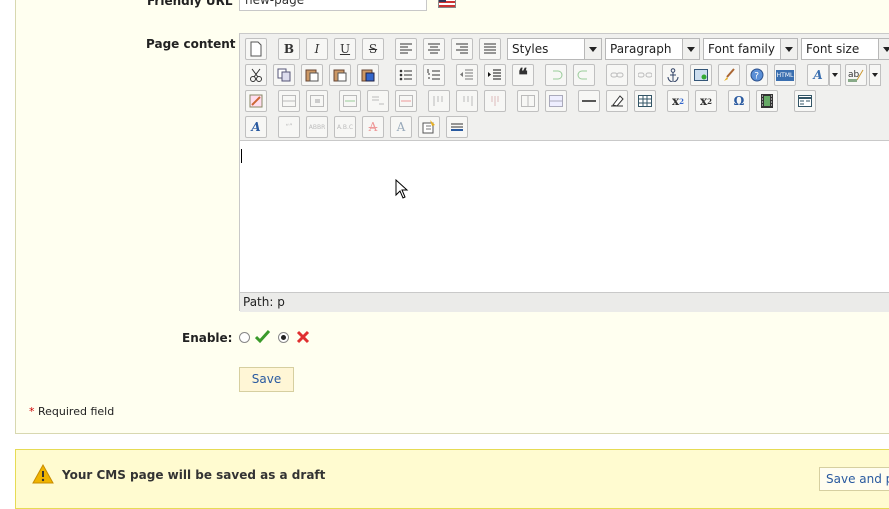 The width and height of the screenshot is (889, 509). I want to click on help-icon: ?, so click(757, 75).